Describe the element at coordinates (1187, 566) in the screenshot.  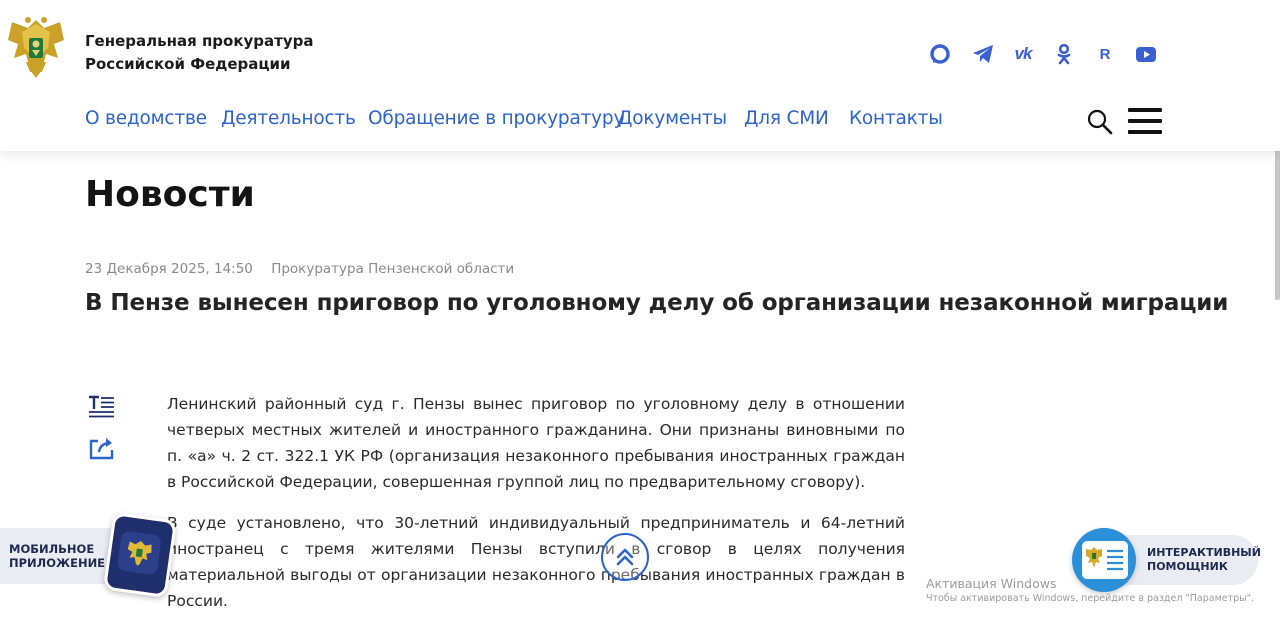
I see `assistant-label-line-2: ПОМОЩНИК` at that location.